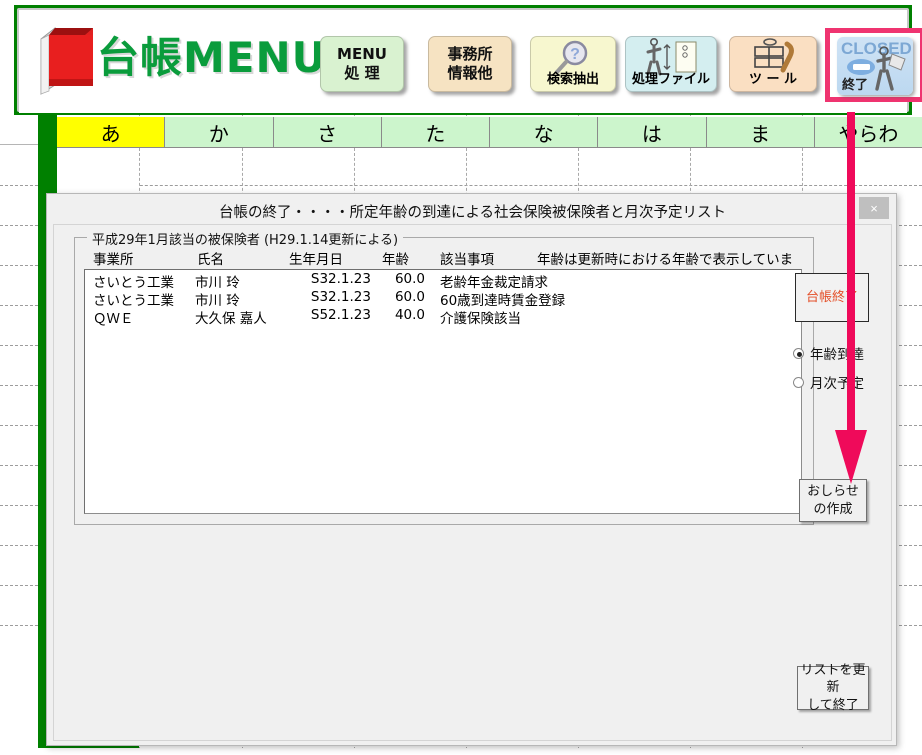 The image size is (922, 755). Describe the element at coordinates (219, 132) in the screenshot. I see `kana-tab-ka: か` at that location.